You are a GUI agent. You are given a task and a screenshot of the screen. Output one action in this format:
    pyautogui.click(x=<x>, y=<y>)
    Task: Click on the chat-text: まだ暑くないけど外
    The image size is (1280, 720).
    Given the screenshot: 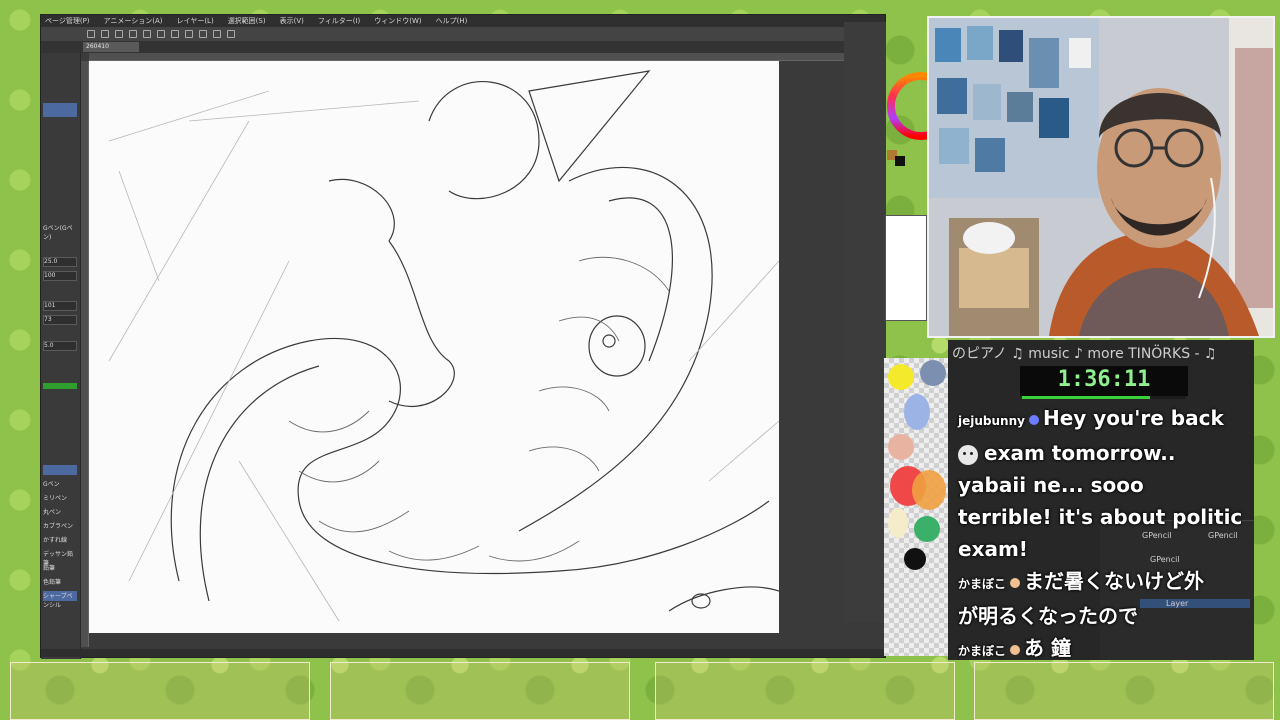 What is the action you would take?
    pyautogui.click(x=1114, y=581)
    